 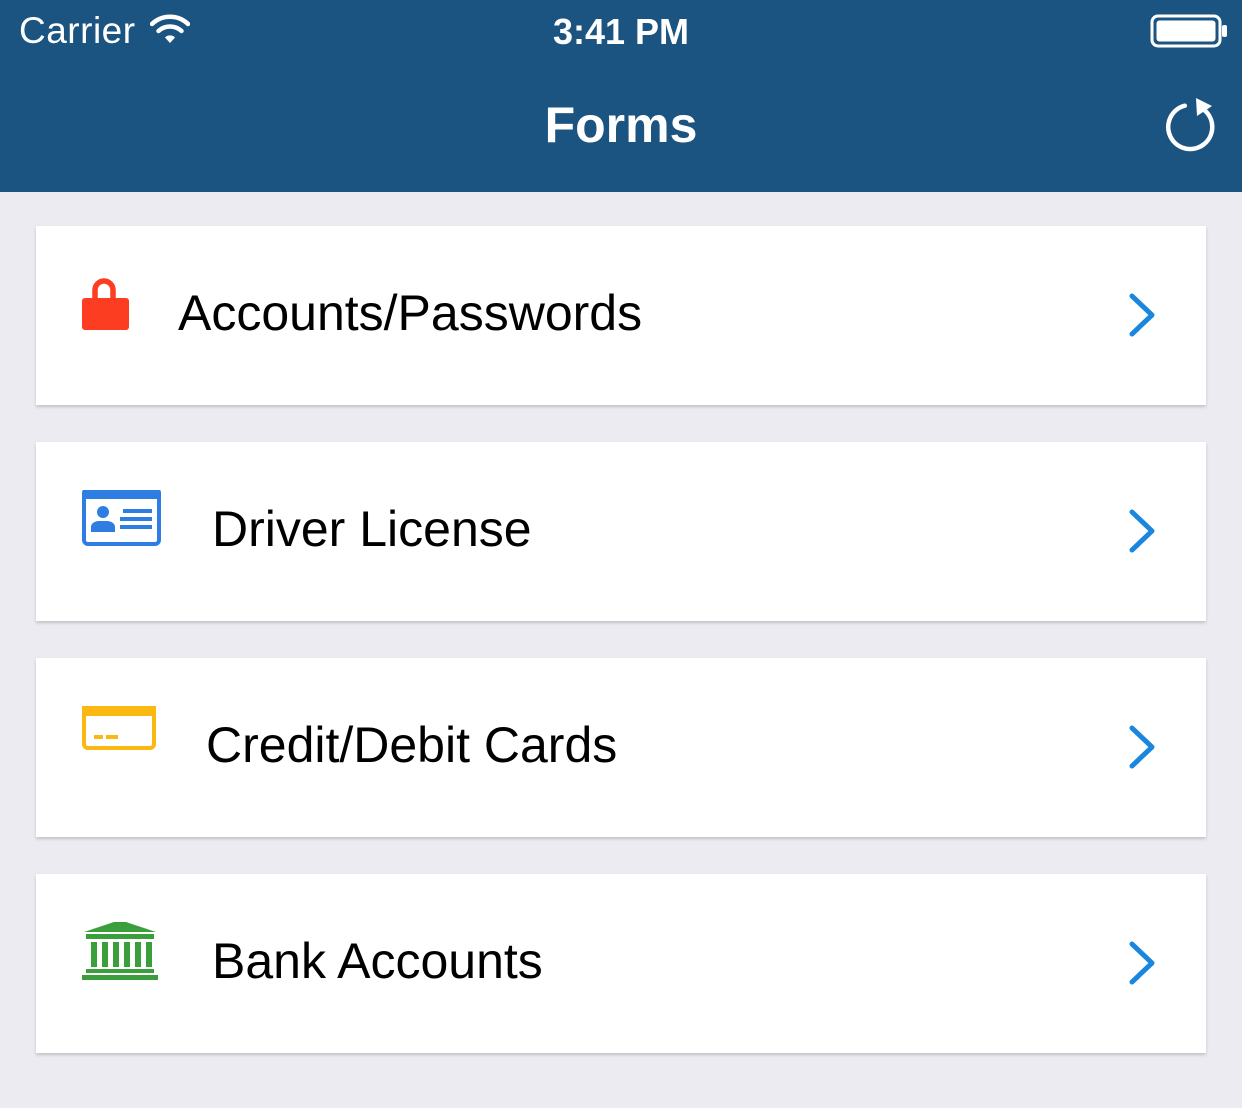 What do you see at coordinates (377, 961) in the screenshot?
I see `list-item-label: Bank Accounts` at bounding box center [377, 961].